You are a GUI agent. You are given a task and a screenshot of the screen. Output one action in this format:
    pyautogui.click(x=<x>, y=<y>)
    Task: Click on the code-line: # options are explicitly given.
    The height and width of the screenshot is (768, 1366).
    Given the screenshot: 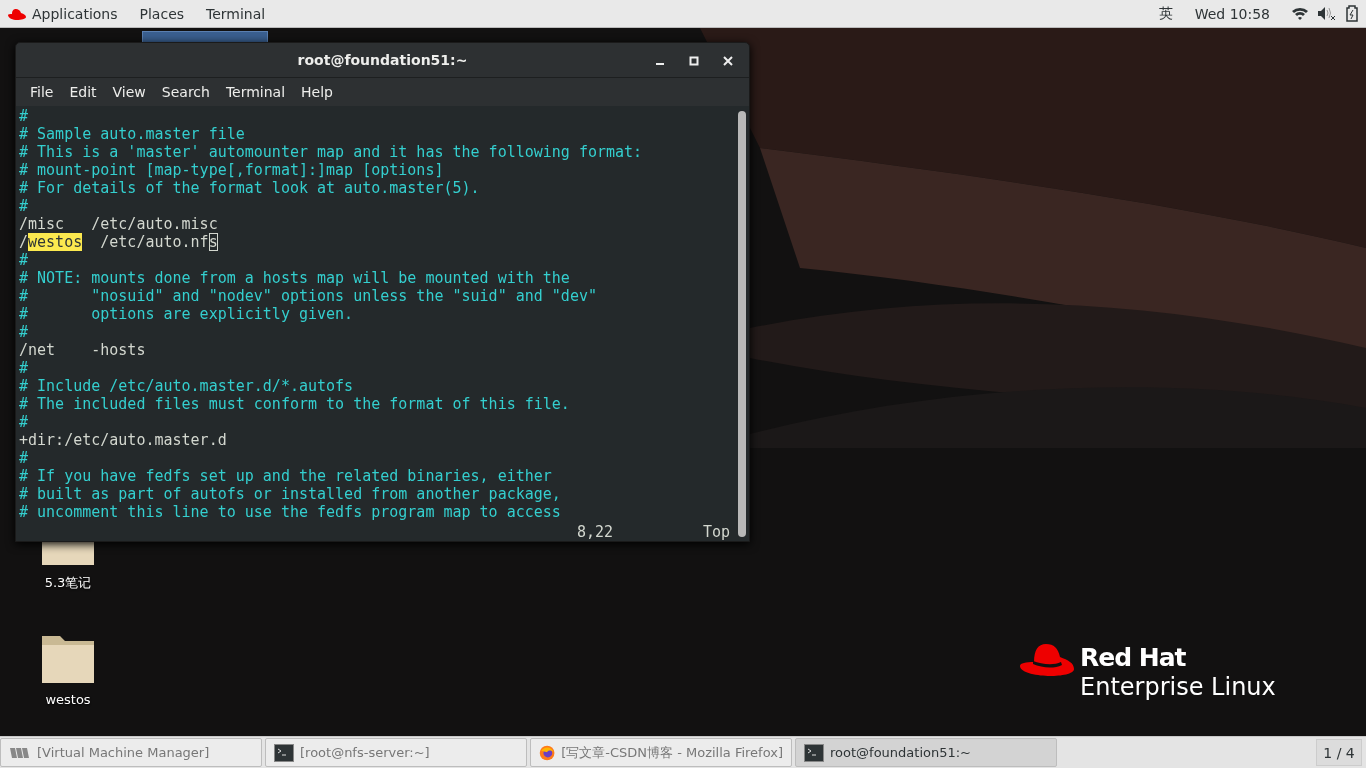 What is the action you would take?
    pyautogui.click(x=187, y=314)
    